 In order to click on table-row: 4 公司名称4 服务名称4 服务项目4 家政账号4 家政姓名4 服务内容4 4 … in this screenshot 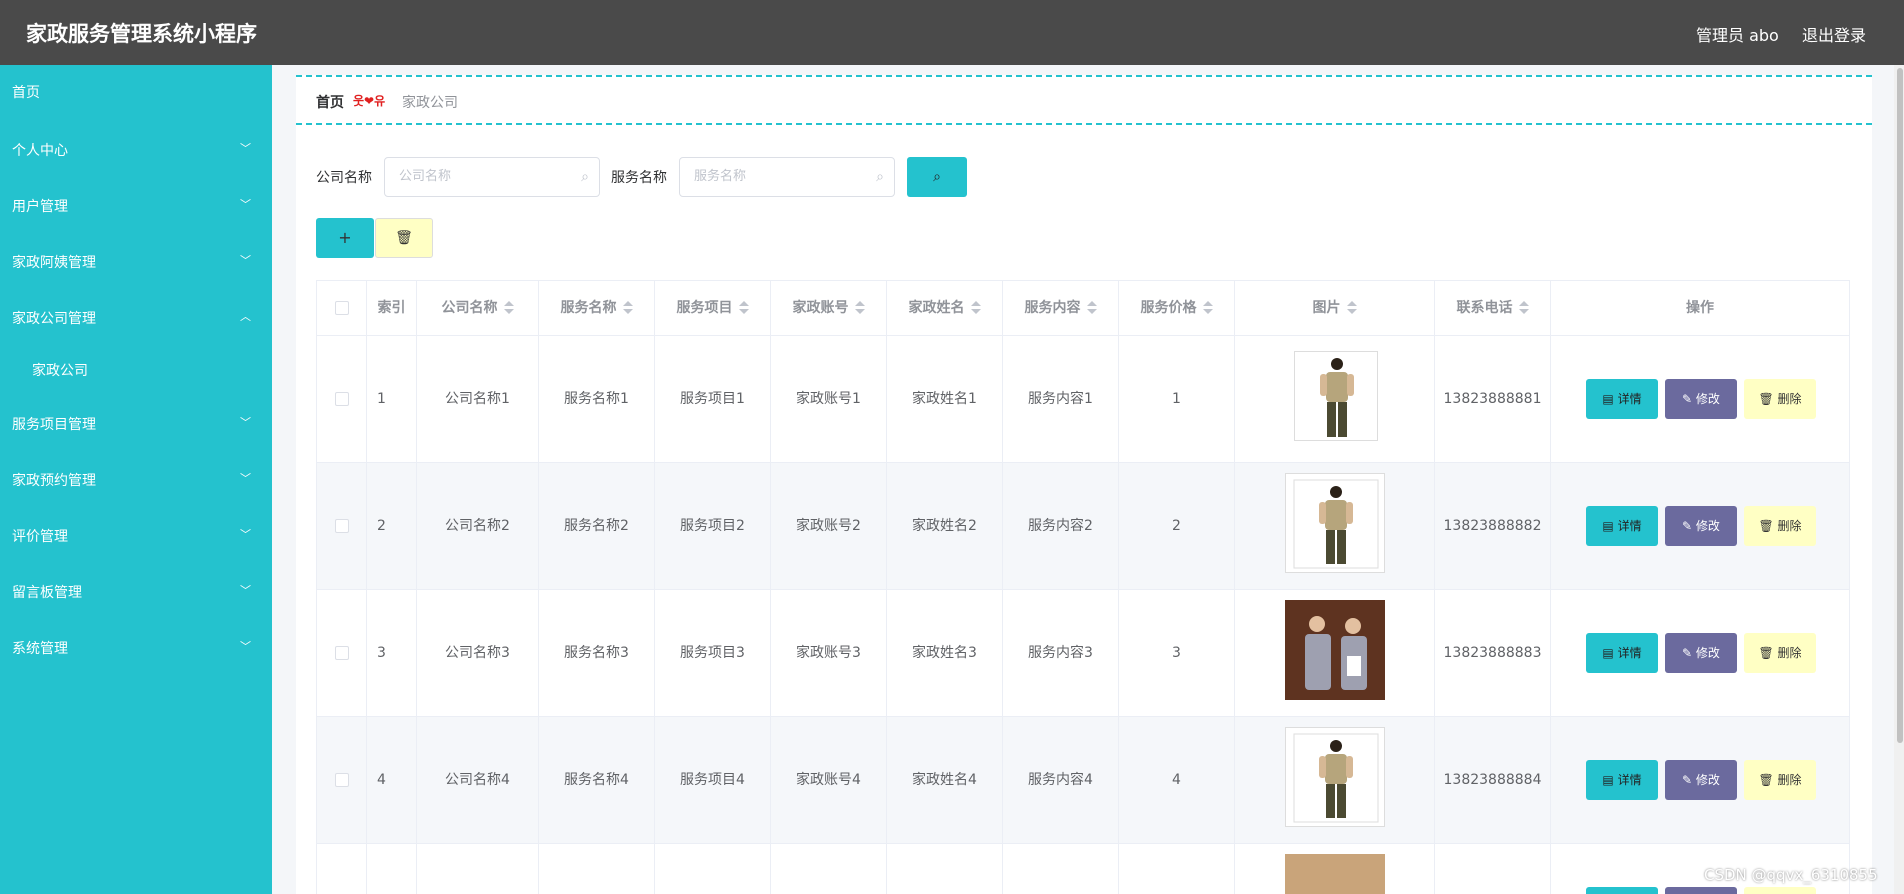, I will do `click(1083, 780)`.